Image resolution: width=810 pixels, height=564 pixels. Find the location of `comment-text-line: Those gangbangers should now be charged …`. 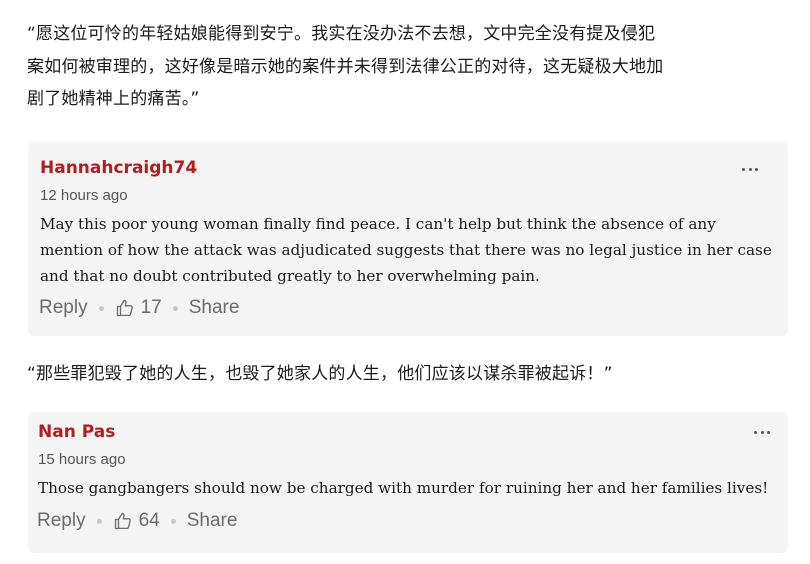

comment-text-line: Those gangbangers should now be charged … is located at coordinates (403, 488).